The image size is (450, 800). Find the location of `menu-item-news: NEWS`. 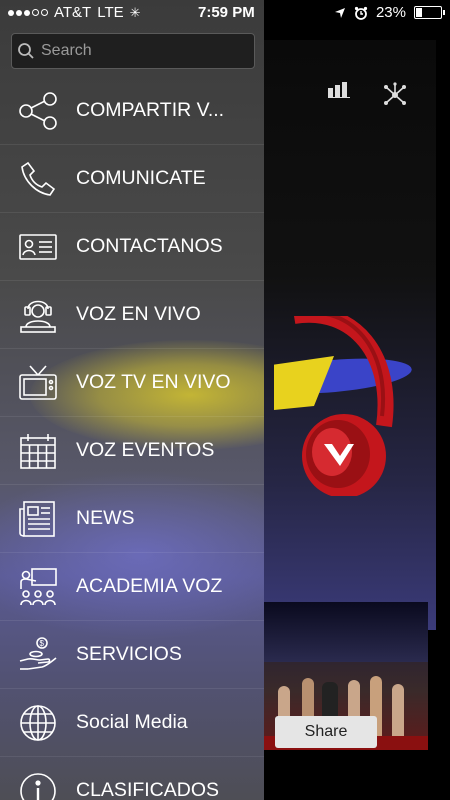

menu-item-news: NEWS is located at coordinates (132, 519).